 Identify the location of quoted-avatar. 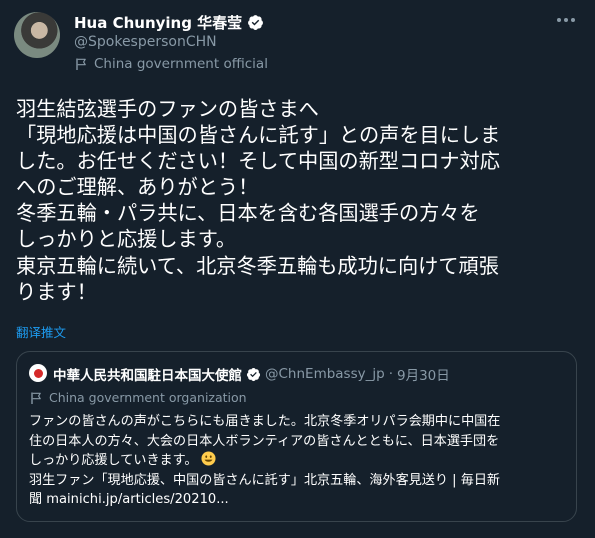
(38, 373).